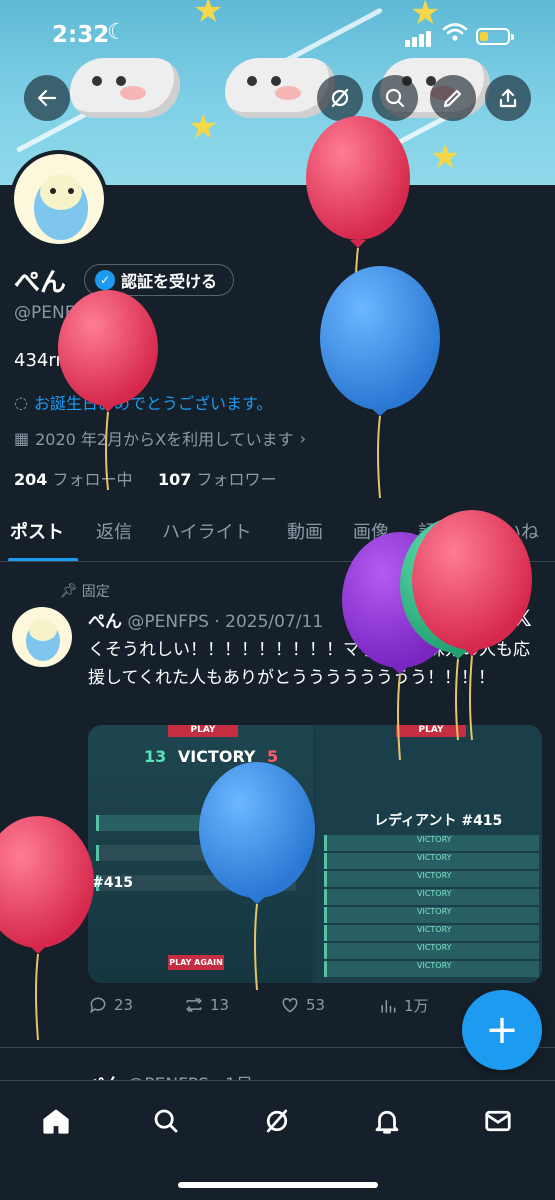  I want to click on birthday-line: ◌ お誕生日おめでとうございます。, so click(143, 402).